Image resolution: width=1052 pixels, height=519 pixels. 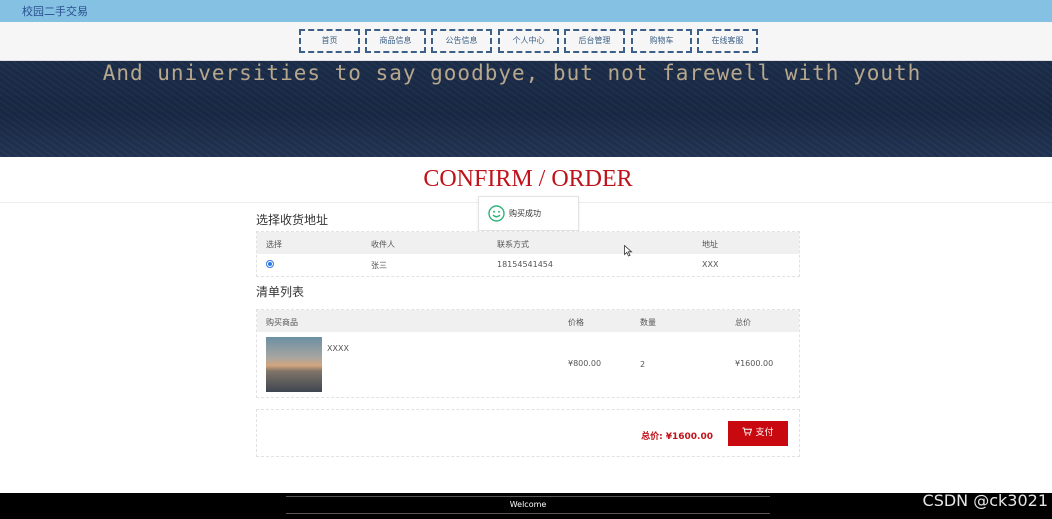 What do you see at coordinates (747, 431) in the screenshot?
I see `cart-icon` at bounding box center [747, 431].